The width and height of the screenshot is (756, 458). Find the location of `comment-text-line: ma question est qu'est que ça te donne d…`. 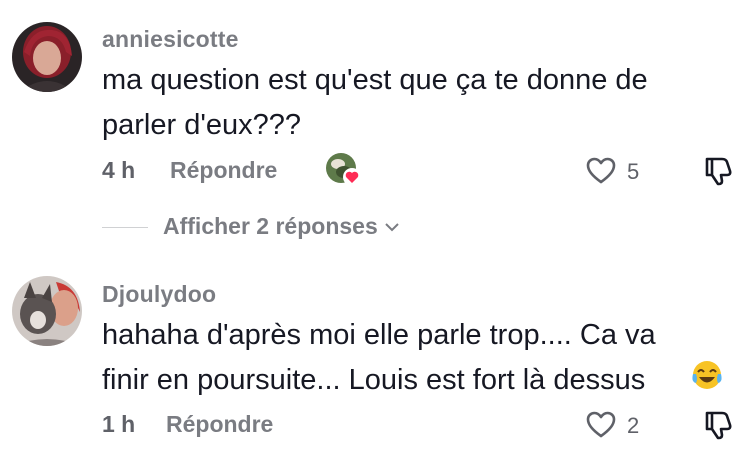

comment-text-line: ma question est qu'est que ça te donne d… is located at coordinates (375, 80).